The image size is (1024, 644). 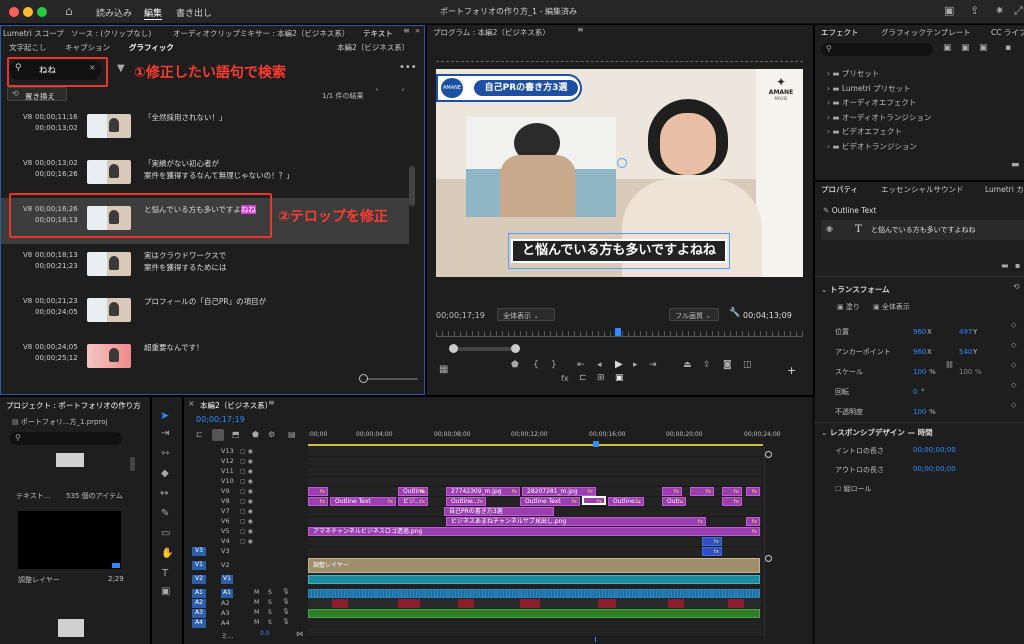 What do you see at coordinates (390, 379) in the screenshot?
I see `thumbnail-size-slider` at bounding box center [390, 379].